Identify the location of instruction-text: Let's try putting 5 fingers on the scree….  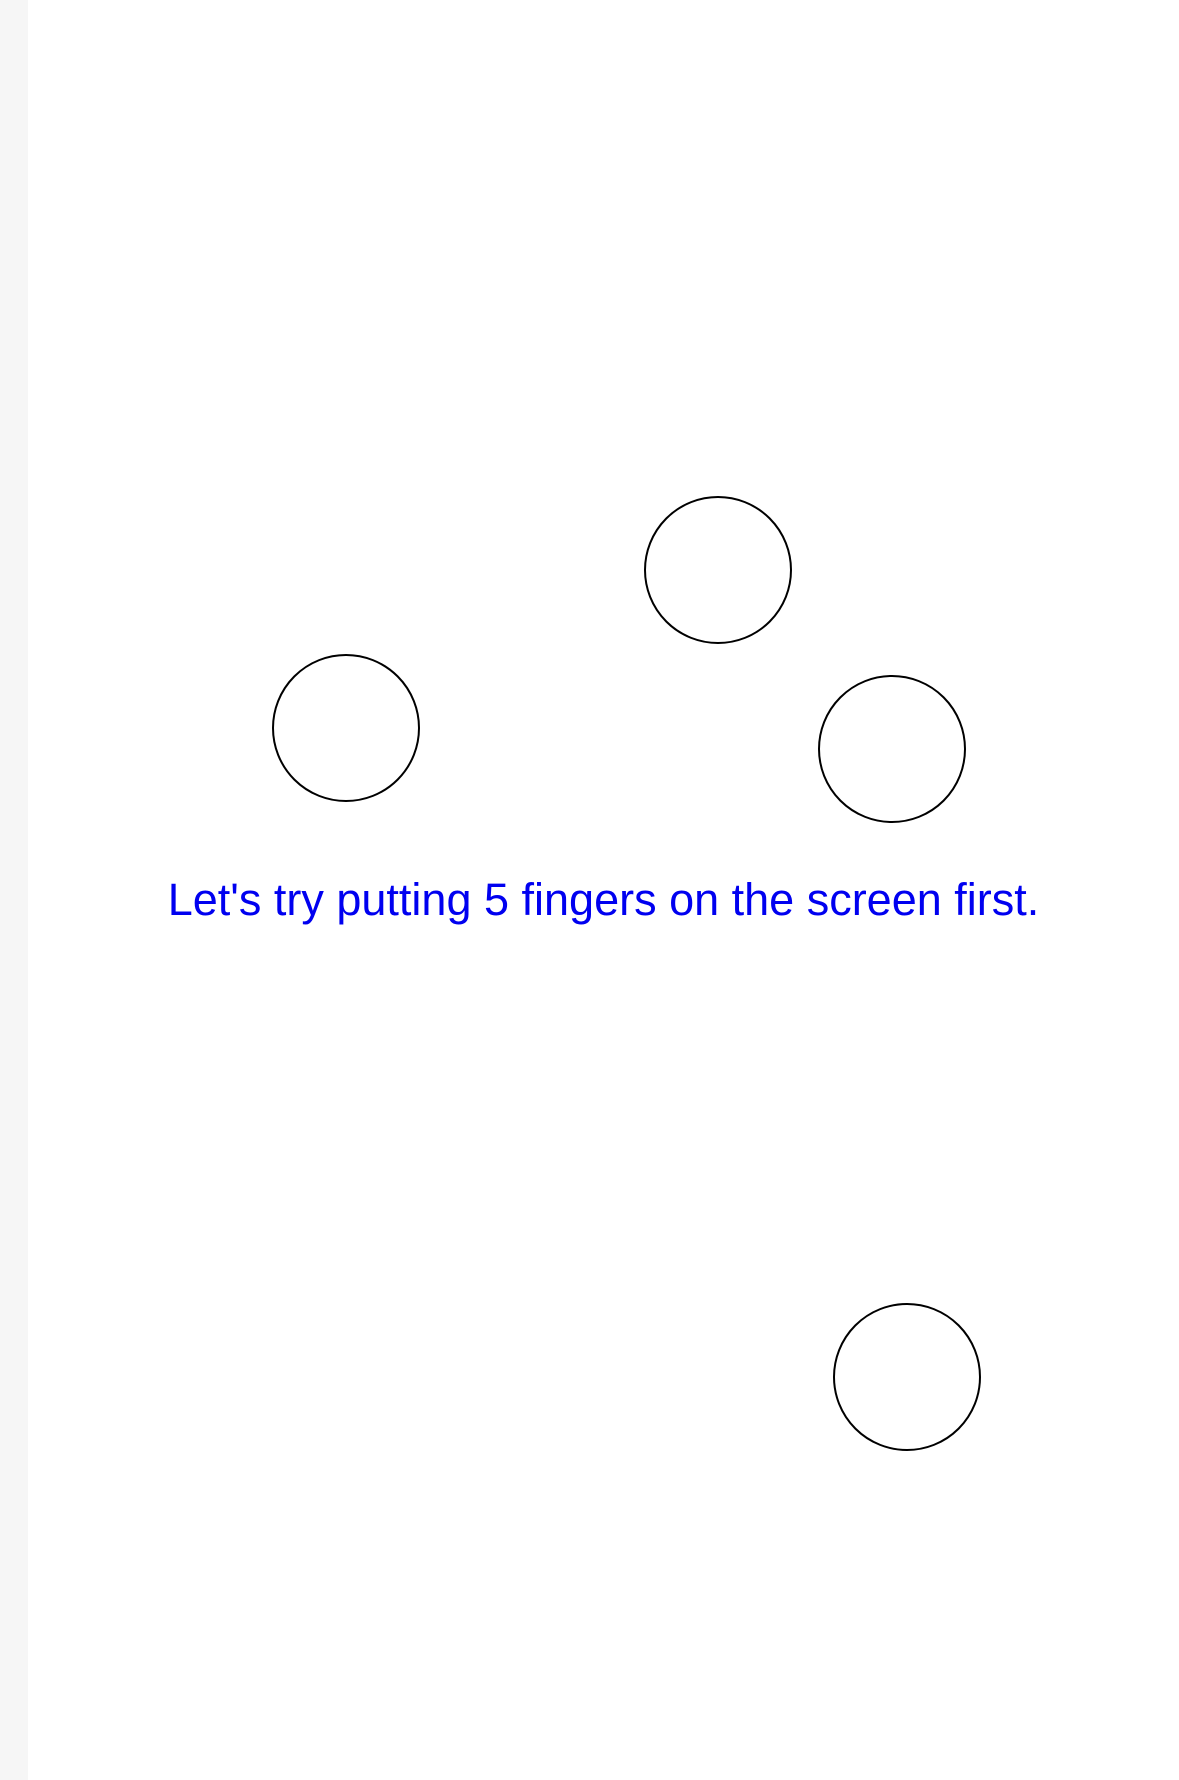
(603, 899).